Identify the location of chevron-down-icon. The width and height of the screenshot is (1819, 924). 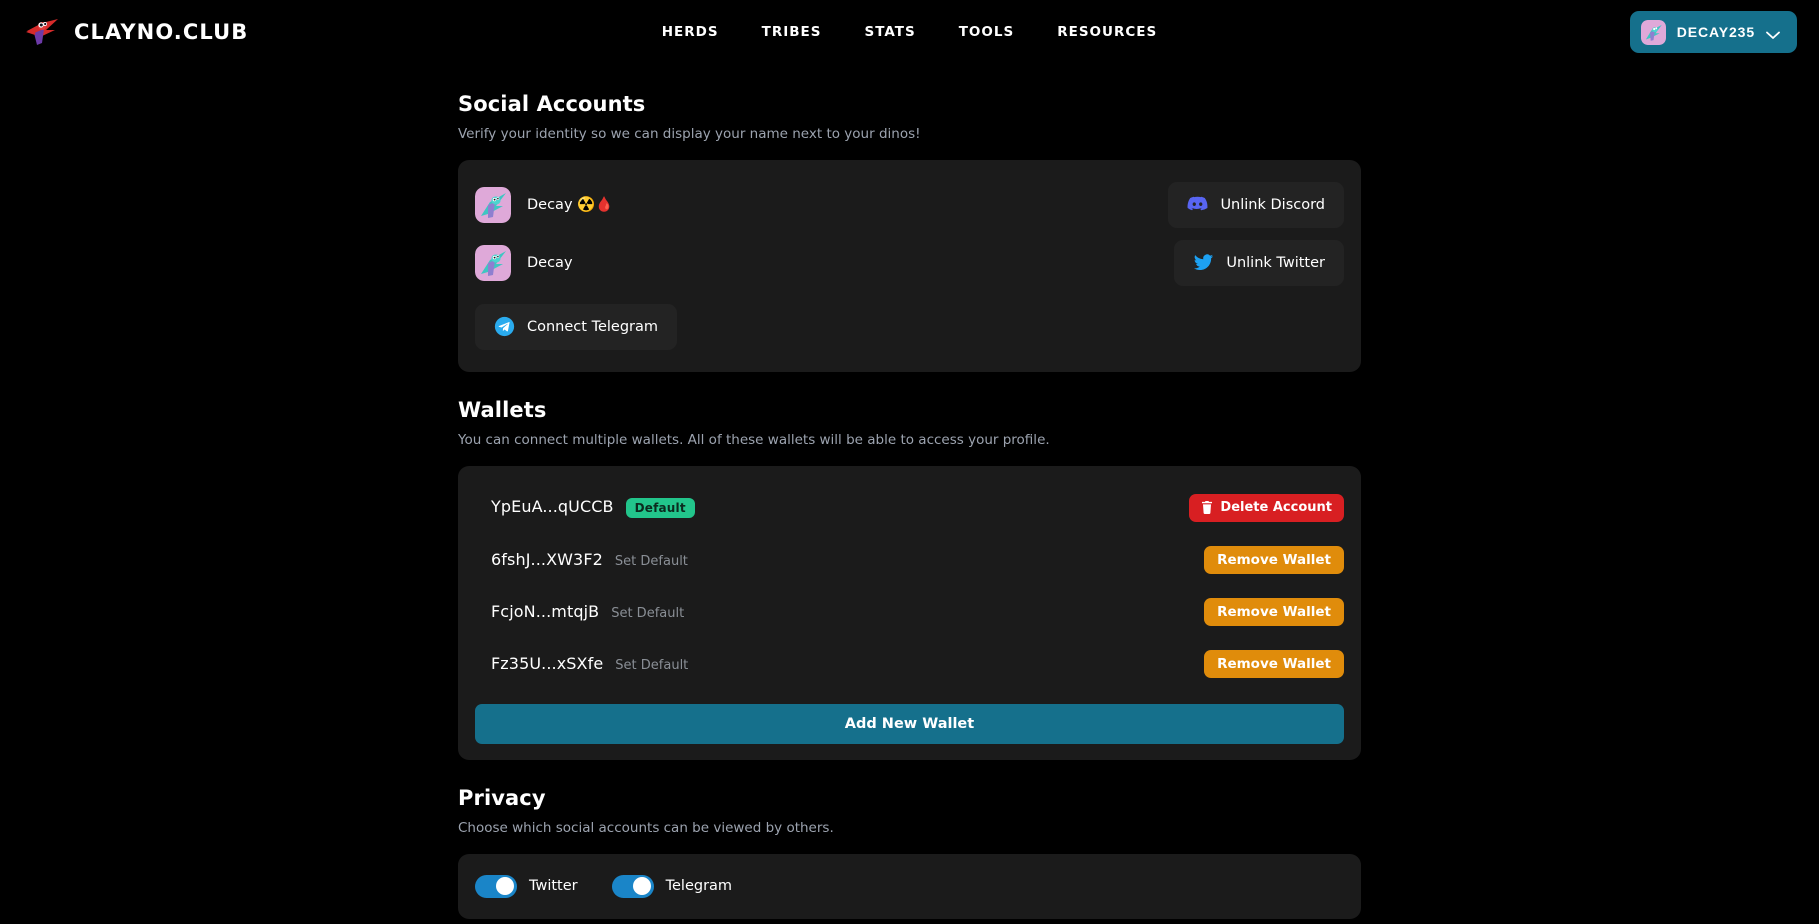
(1773, 33).